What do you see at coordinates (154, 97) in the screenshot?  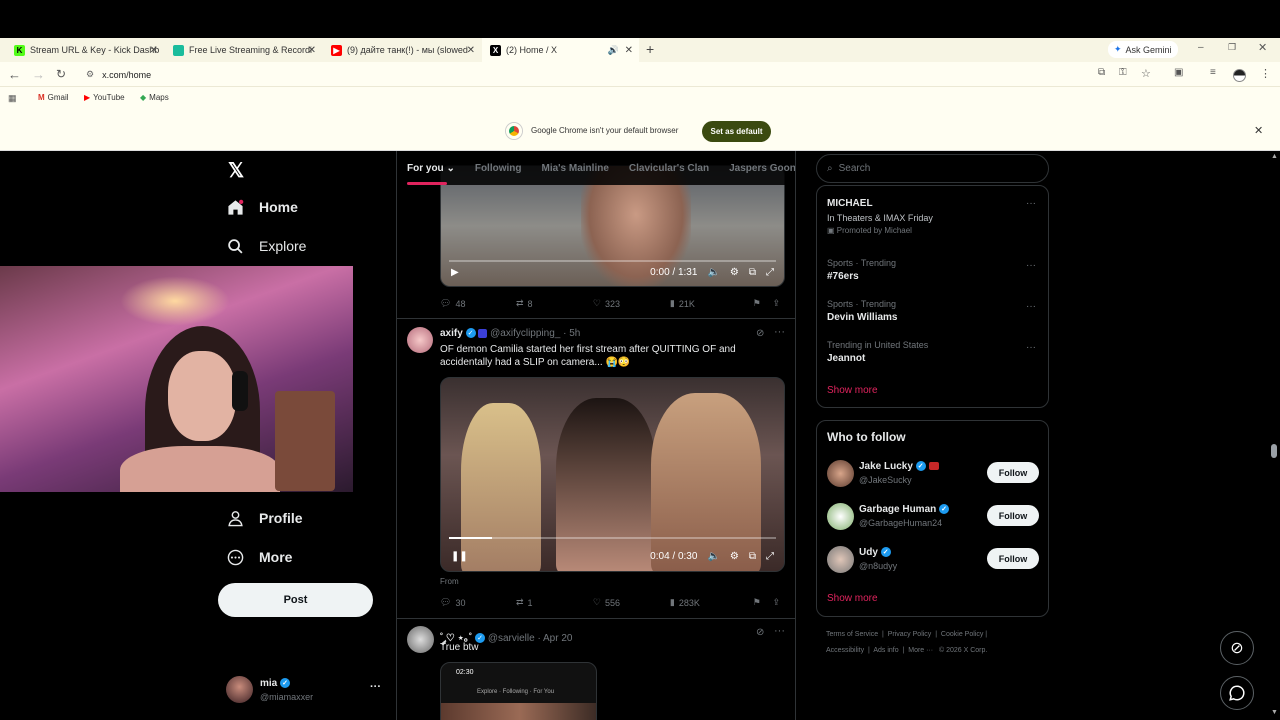 I see `bookmark-maps: ◆ Maps` at bounding box center [154, 97].